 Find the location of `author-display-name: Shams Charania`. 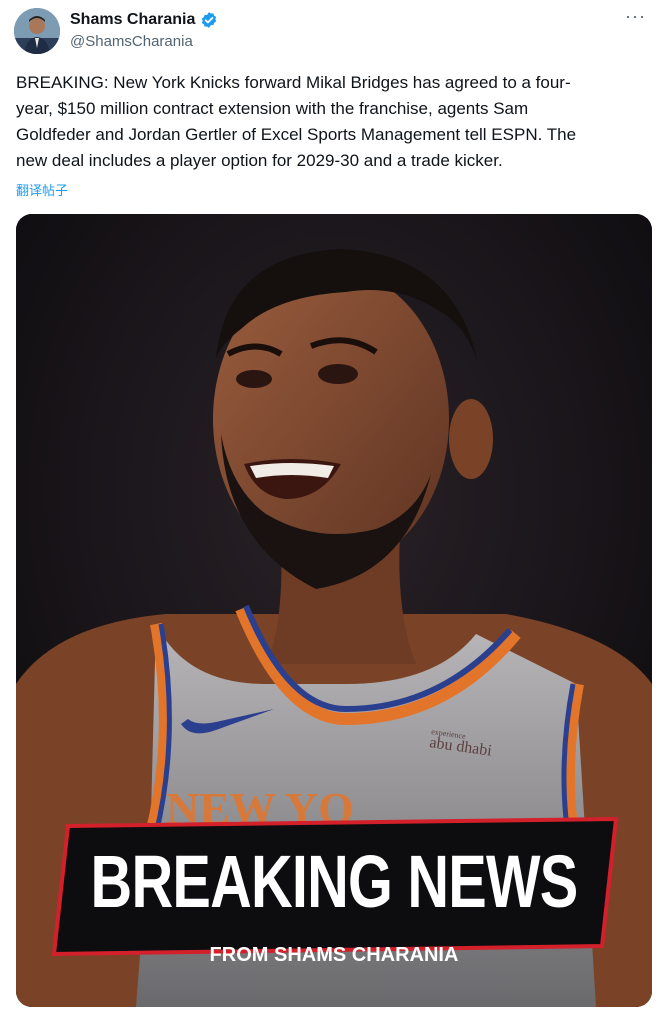

author-display-name: Shams Charania is located at coordinates (132, 20).